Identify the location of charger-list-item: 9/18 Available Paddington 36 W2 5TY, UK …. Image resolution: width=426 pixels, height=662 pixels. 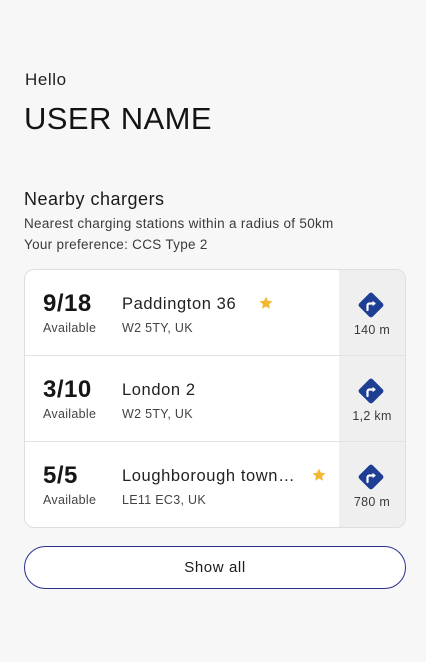
(215, 313).